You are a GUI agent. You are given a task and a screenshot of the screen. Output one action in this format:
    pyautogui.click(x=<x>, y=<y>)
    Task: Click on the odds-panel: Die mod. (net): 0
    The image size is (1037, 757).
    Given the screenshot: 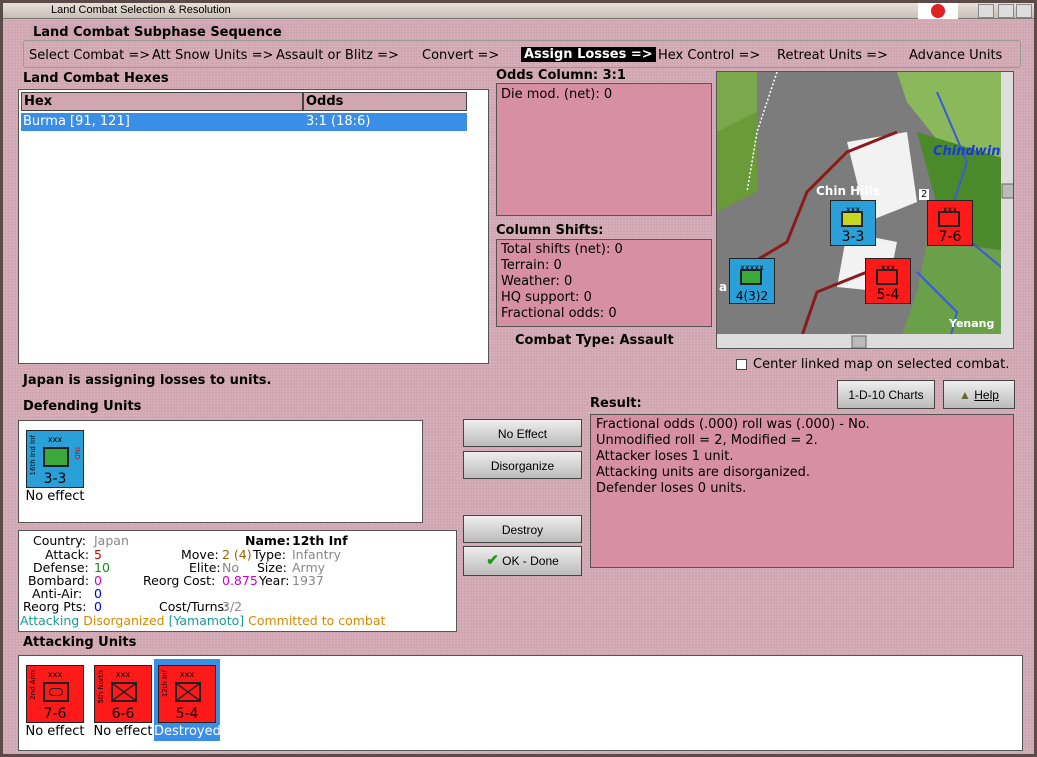 What is the action you would take?
    pyautogui.click(x=604, y=149)
    